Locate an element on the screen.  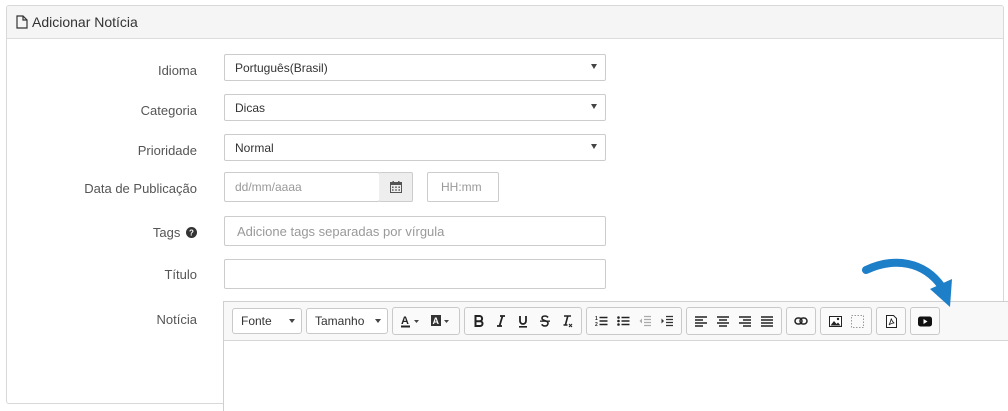
svg-text: 2 is located at coordinates (596, 324).